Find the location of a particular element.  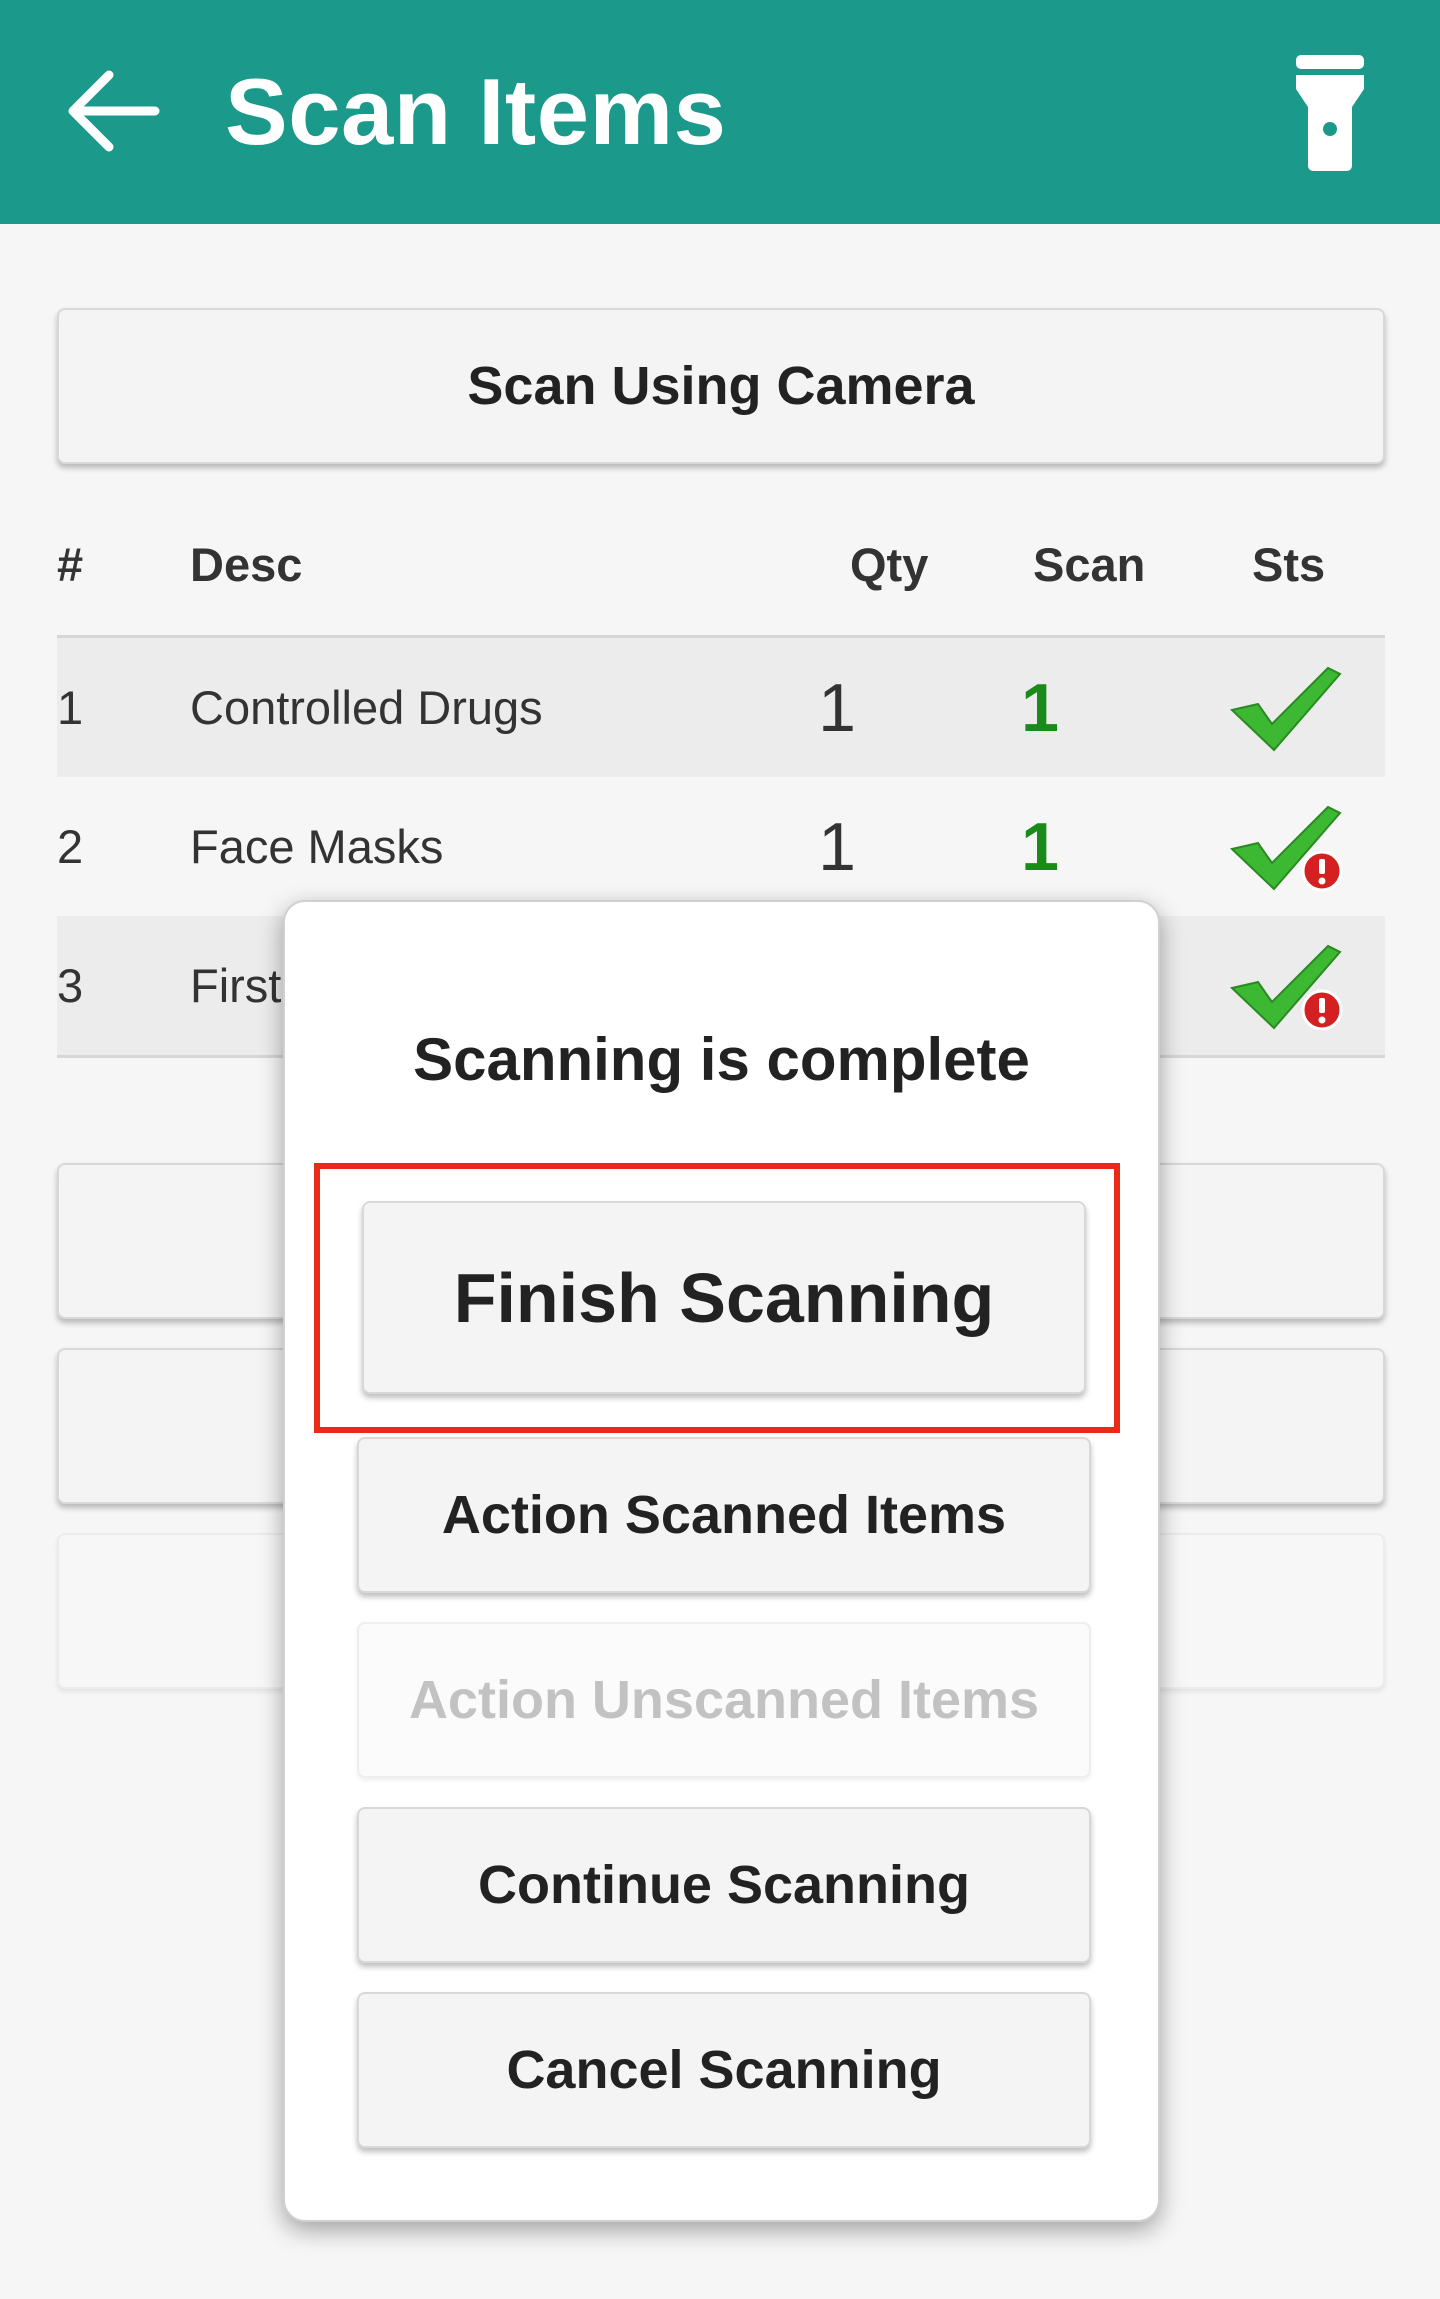

scan-using-camera-button: Scan Using Camera is located at coordinates (721, 386).